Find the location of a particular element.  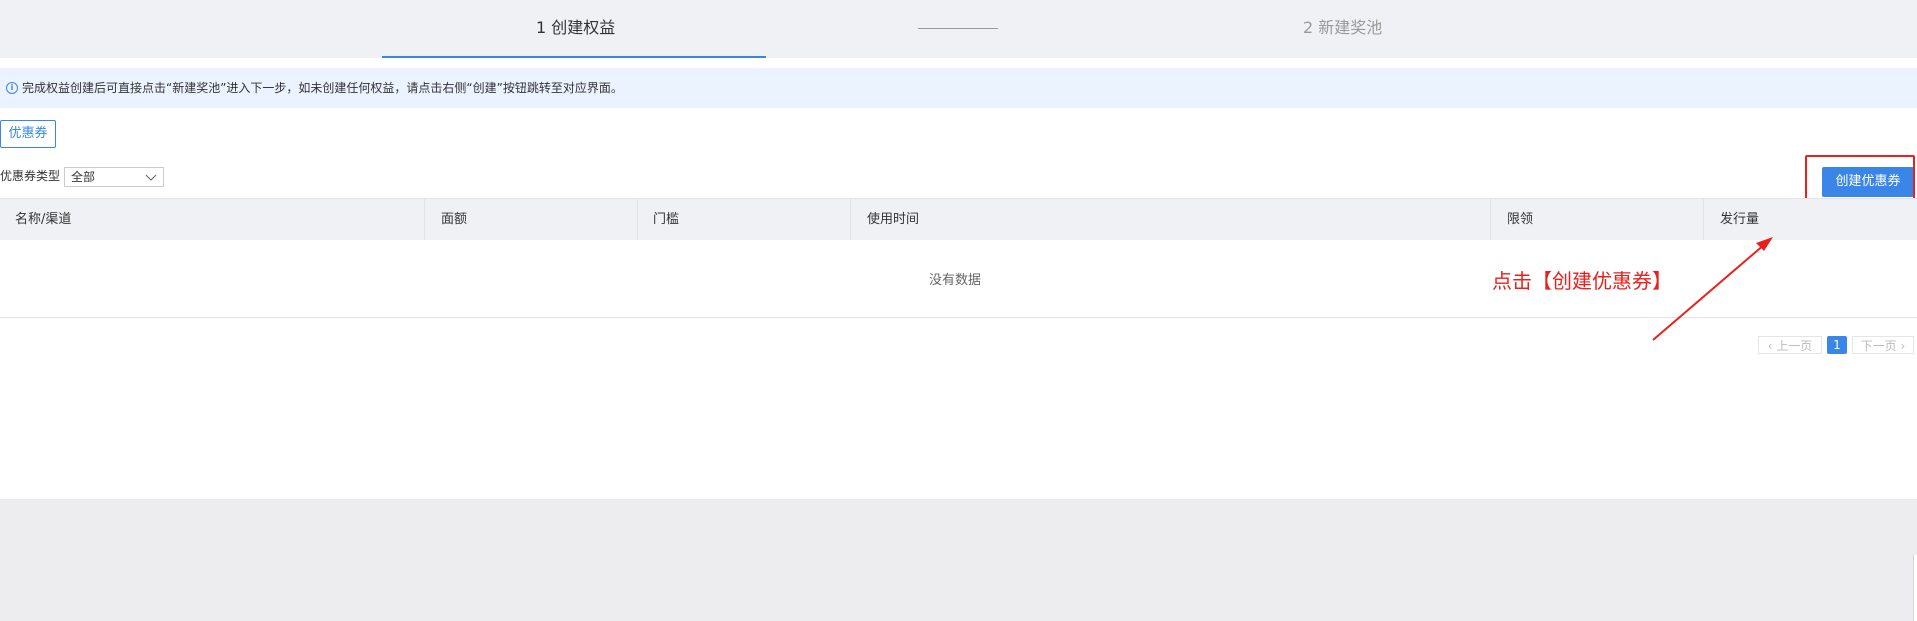

tab-coupon: 优惠券 is located at coordinates (28, 134).